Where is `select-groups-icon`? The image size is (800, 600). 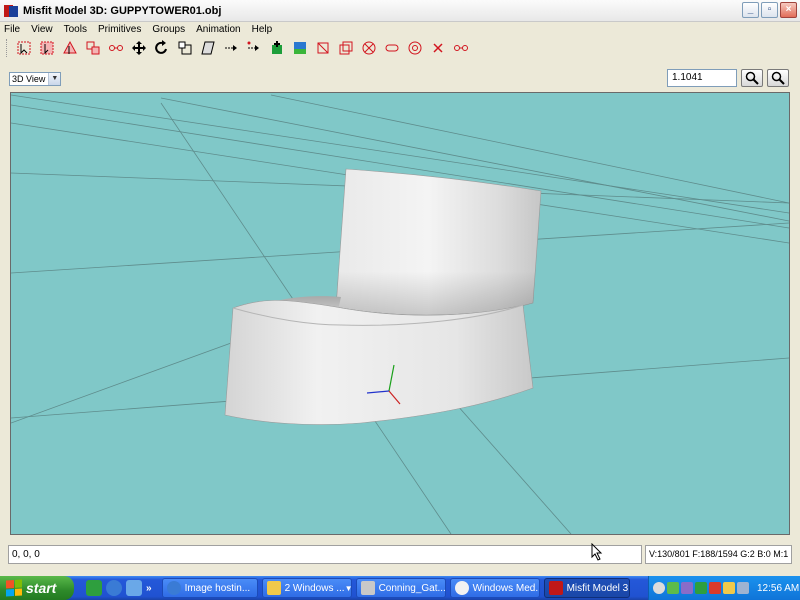
select-groups-icon is located at coordinates (93, 48).